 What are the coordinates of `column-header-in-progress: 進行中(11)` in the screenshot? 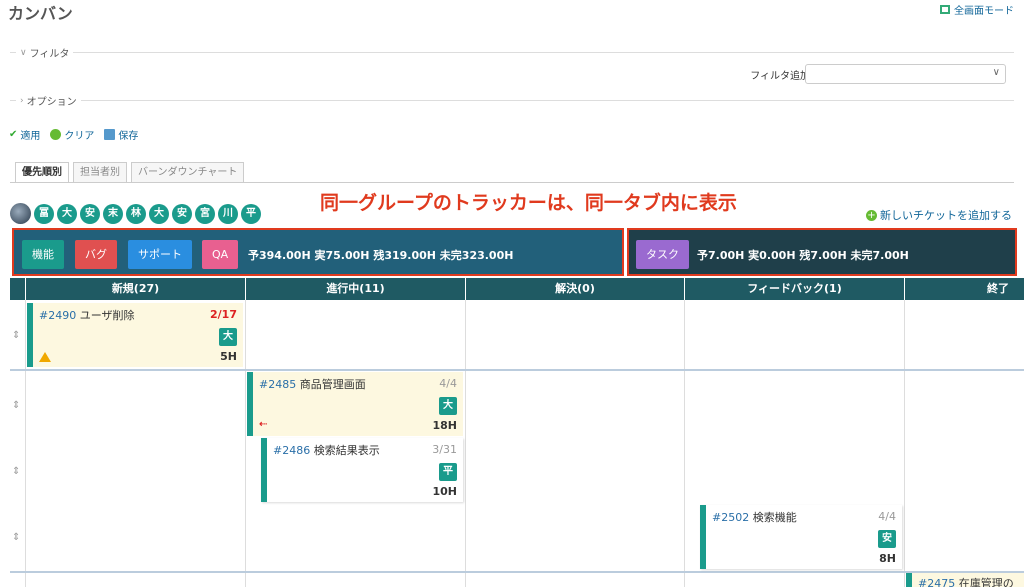 It's located at (355, 289).